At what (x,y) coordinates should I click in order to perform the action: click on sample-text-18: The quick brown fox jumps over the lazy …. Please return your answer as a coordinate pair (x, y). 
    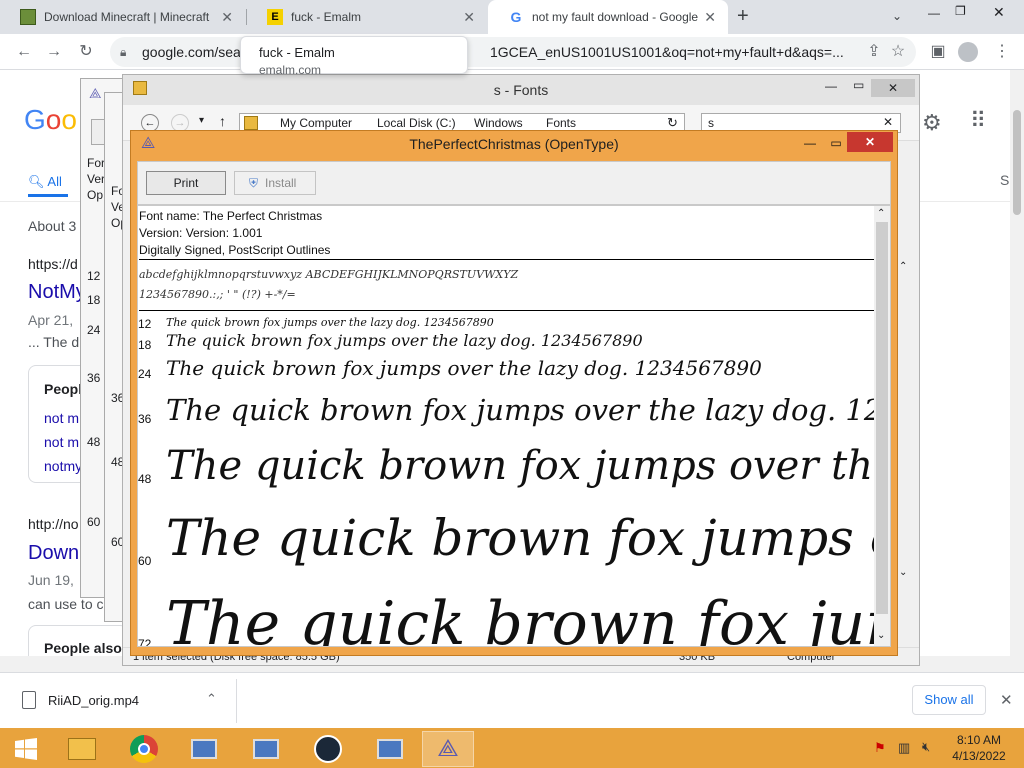
    Looking at the image, I should click on (404, 340).